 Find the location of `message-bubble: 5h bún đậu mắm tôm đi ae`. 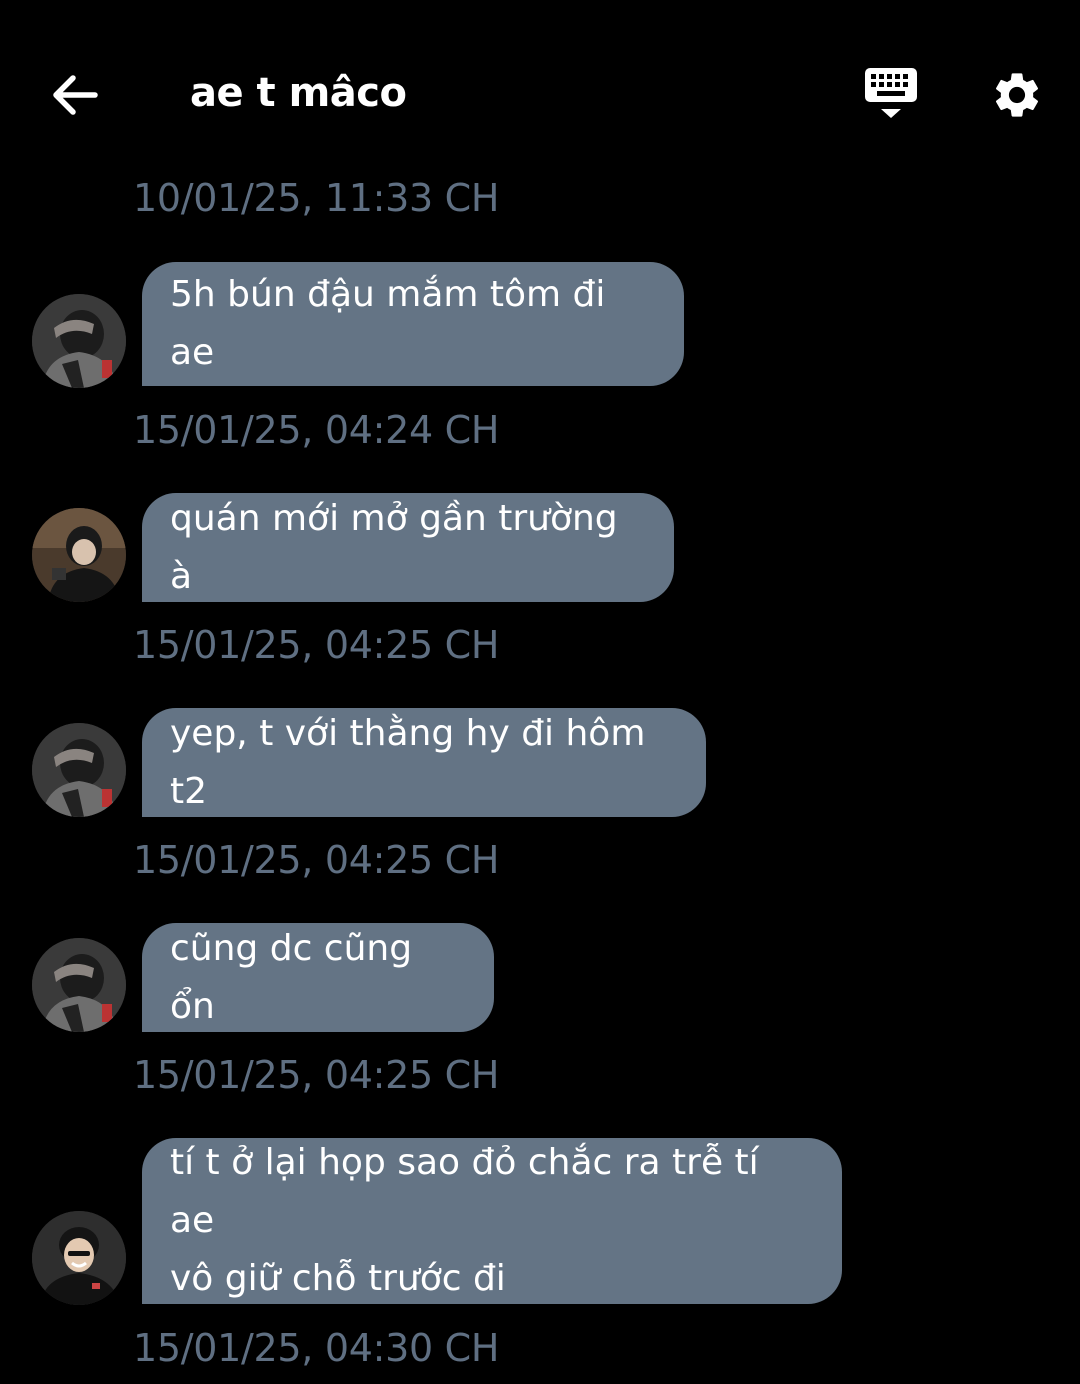

message-bubble: 5h bún đậu mắm tôm đi ae is located at coordinates (413, 324).